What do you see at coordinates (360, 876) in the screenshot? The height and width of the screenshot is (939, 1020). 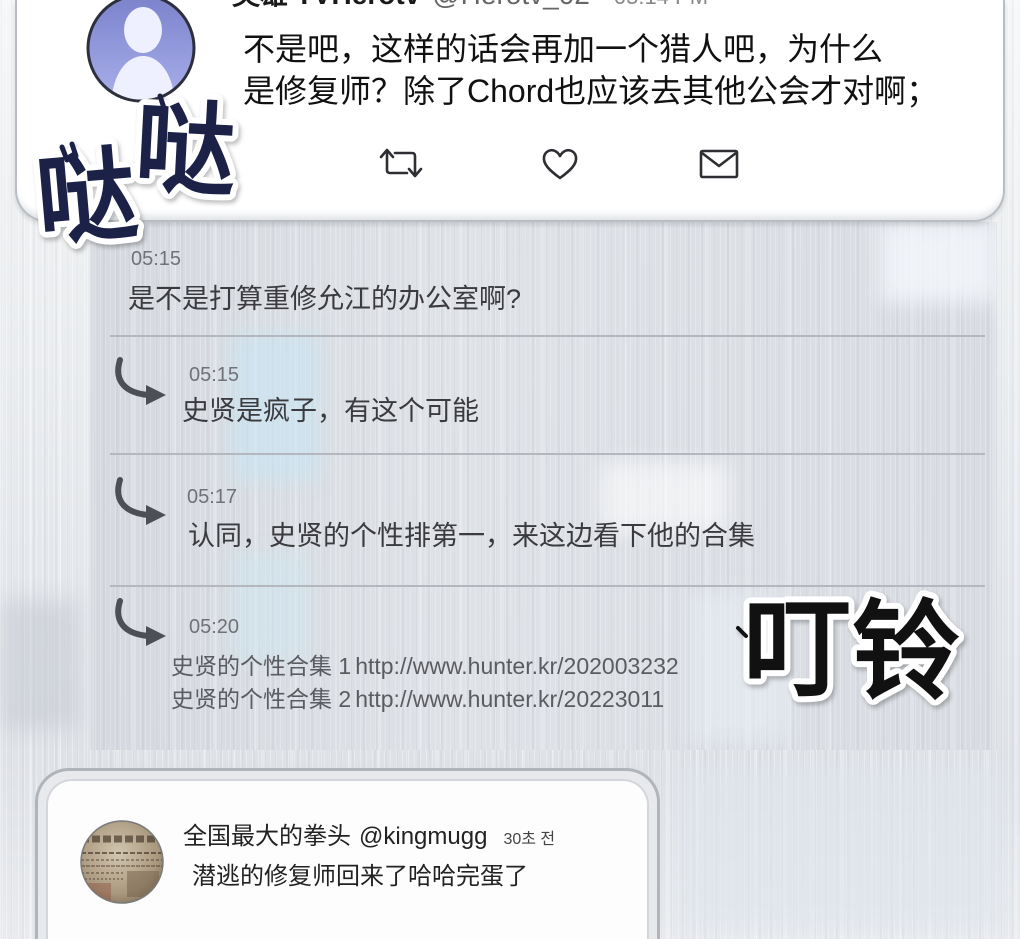 I see `new-comment-text: 潜逃的修复师回来了哈哈完蛋了` at bounding box center [360, 876].